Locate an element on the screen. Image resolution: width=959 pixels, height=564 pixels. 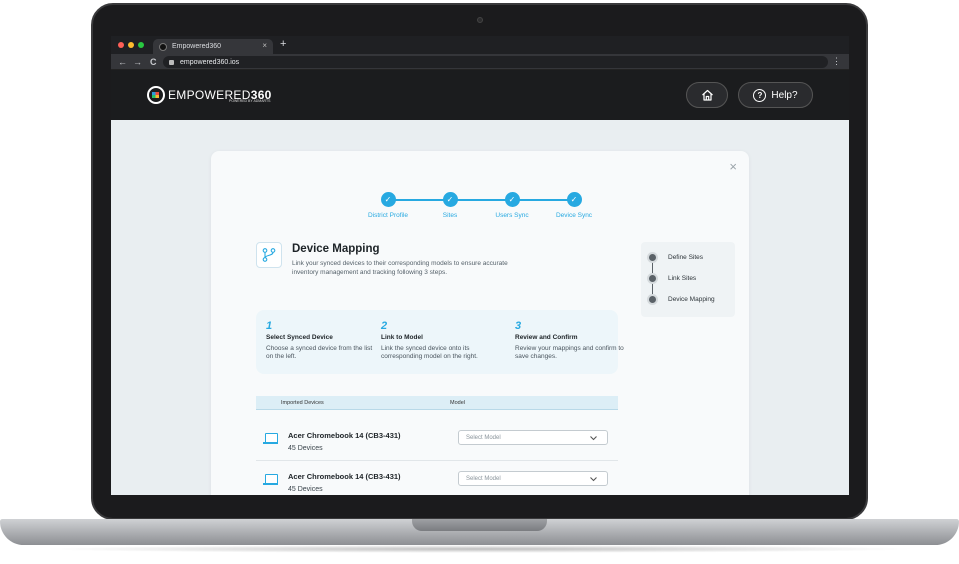
side-step-device-mapping: Device Mapping is located at coordinates (681, 299).